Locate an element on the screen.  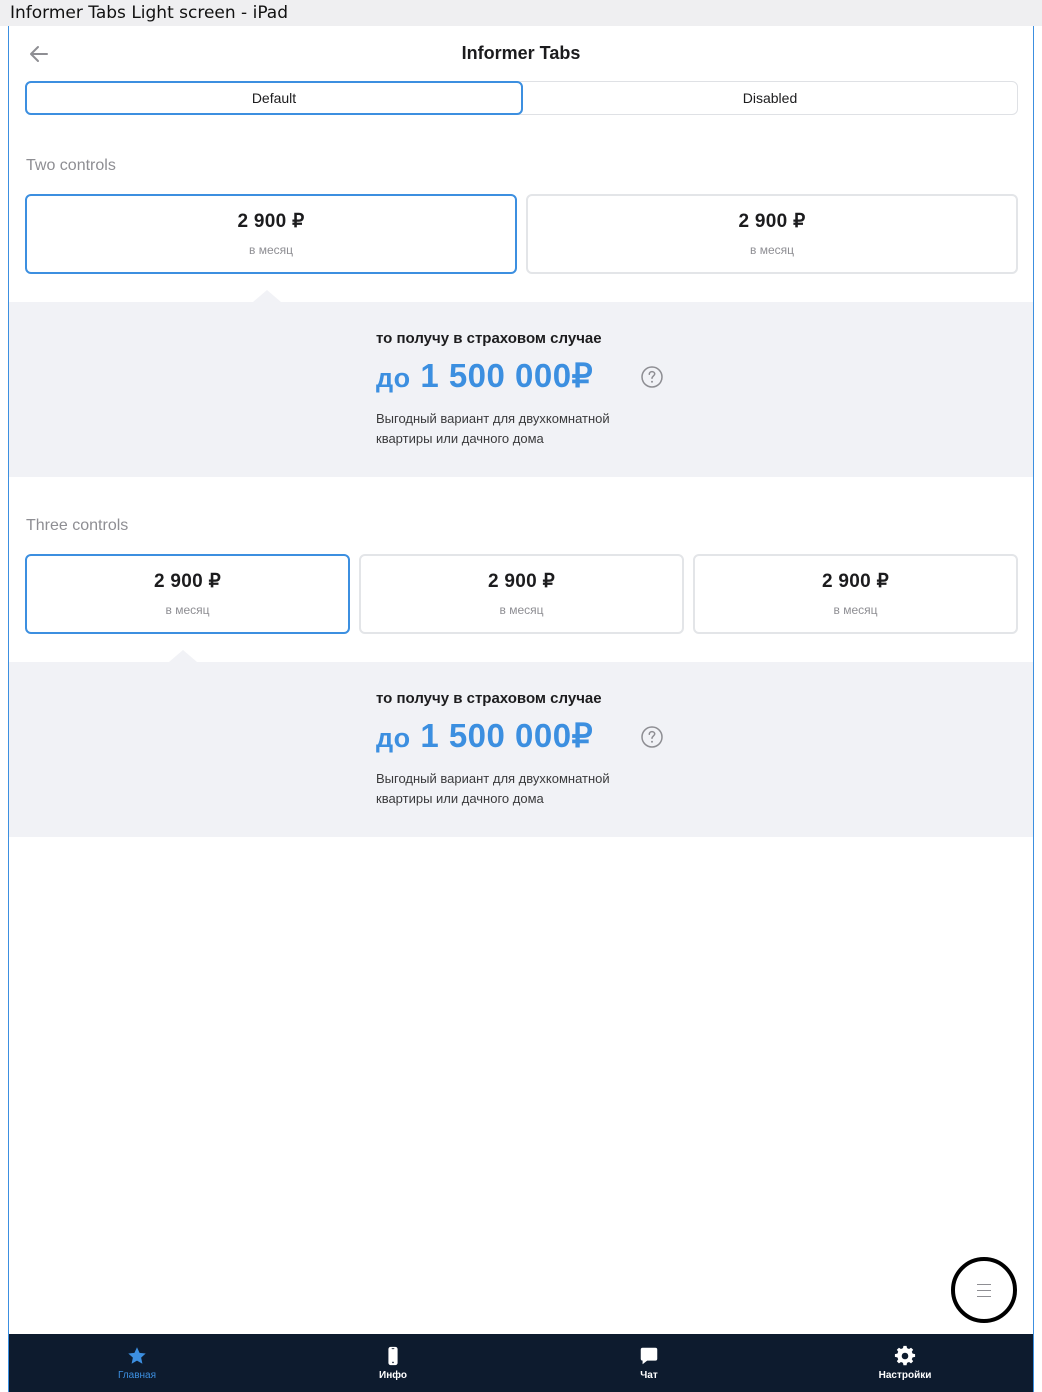
menu-fab-button is located at coordinates (984, 1290).